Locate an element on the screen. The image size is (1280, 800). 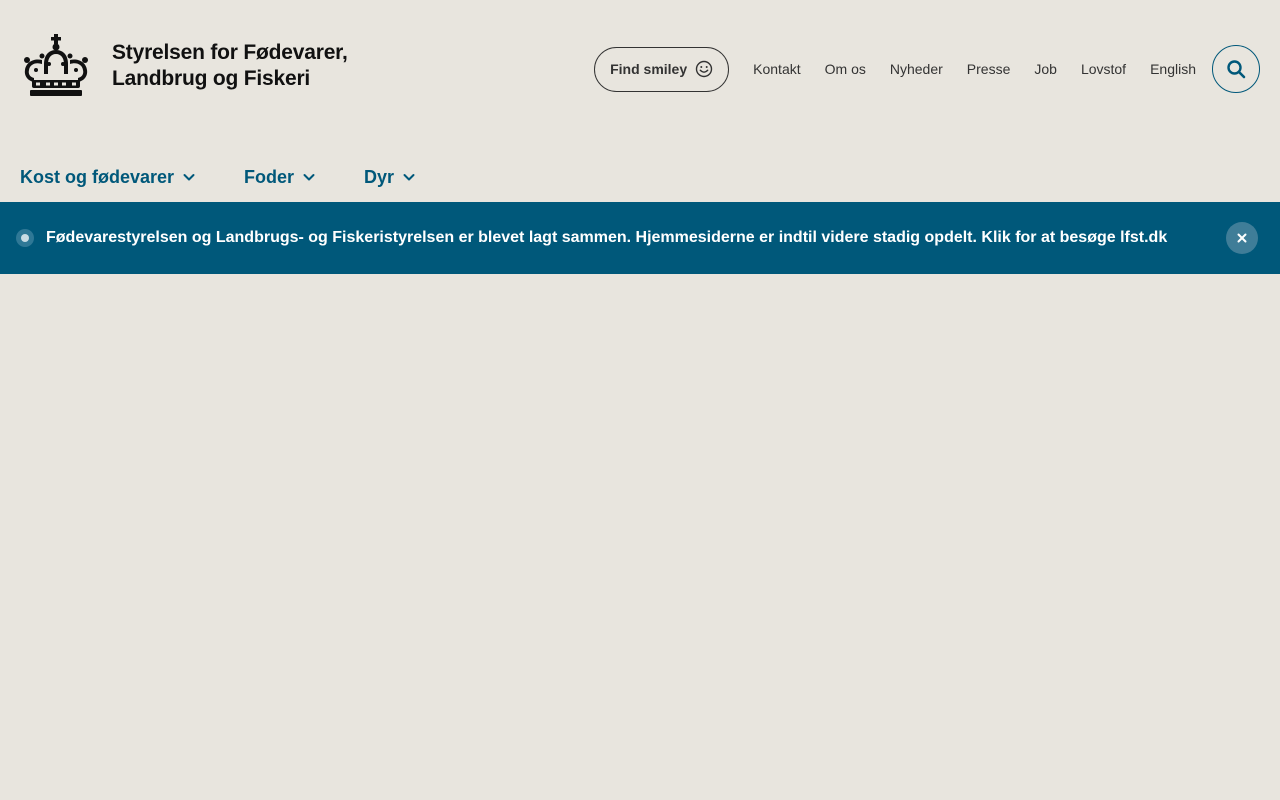
banner-close-button is located at coordinates (1242, 238).